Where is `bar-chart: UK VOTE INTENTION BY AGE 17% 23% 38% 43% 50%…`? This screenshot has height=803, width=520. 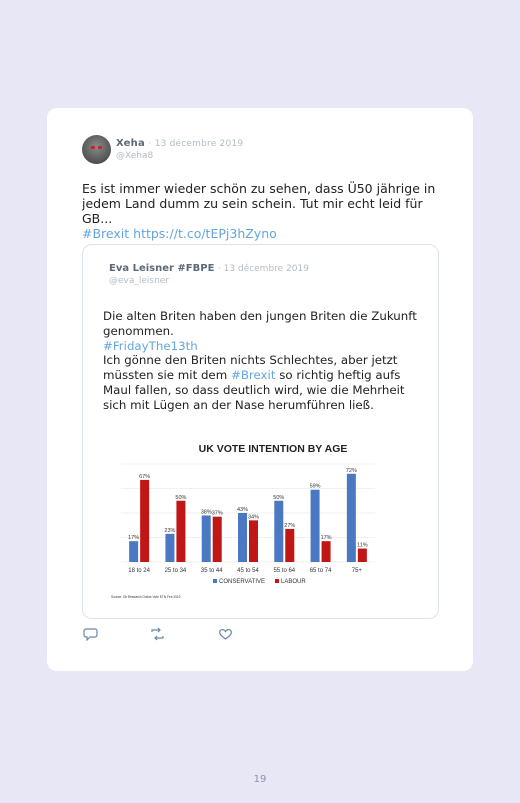
bar-chart: UK VOTE INTENTION BY AGE 17% 23% 38% 43% 50%… is located at coordinates (243, 521).